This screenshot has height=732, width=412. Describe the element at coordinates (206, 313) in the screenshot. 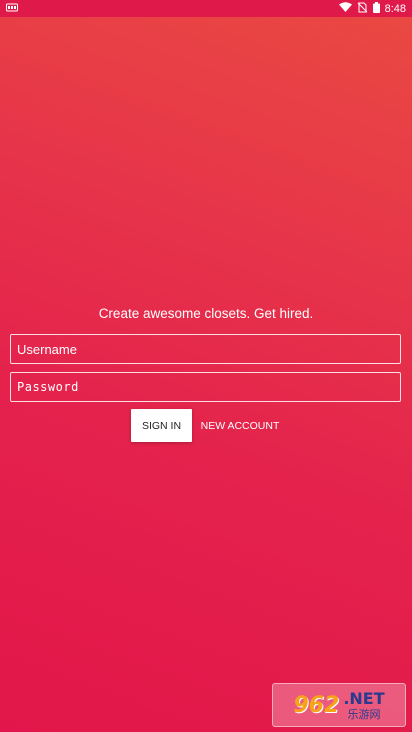

I see `tagline: Create awesome closets. Get hired.` at that location.